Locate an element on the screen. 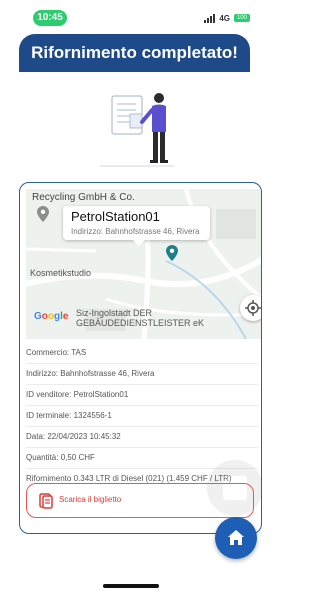  detail-commercio: Commercio: TAS is located at coordinates (142, 353).